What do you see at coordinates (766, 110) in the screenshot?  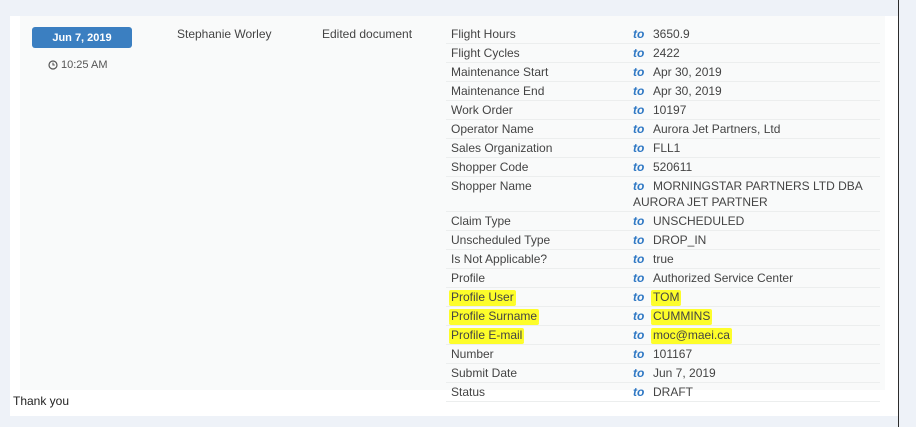 I see `change-value: 10197` at bounding box center [766, 110].